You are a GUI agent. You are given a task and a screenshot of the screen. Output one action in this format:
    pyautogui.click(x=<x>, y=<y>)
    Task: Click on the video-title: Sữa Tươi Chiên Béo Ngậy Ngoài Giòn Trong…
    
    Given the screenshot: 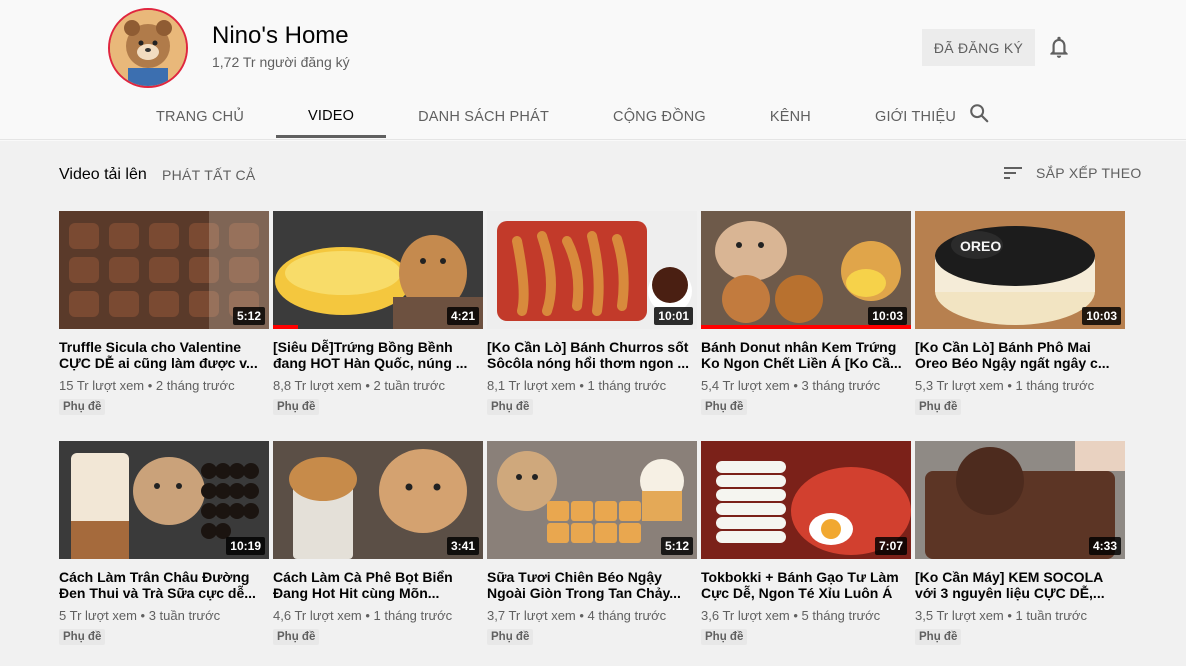 What is the action you would take?
    pyautogui.click(x=592, y=585)
    